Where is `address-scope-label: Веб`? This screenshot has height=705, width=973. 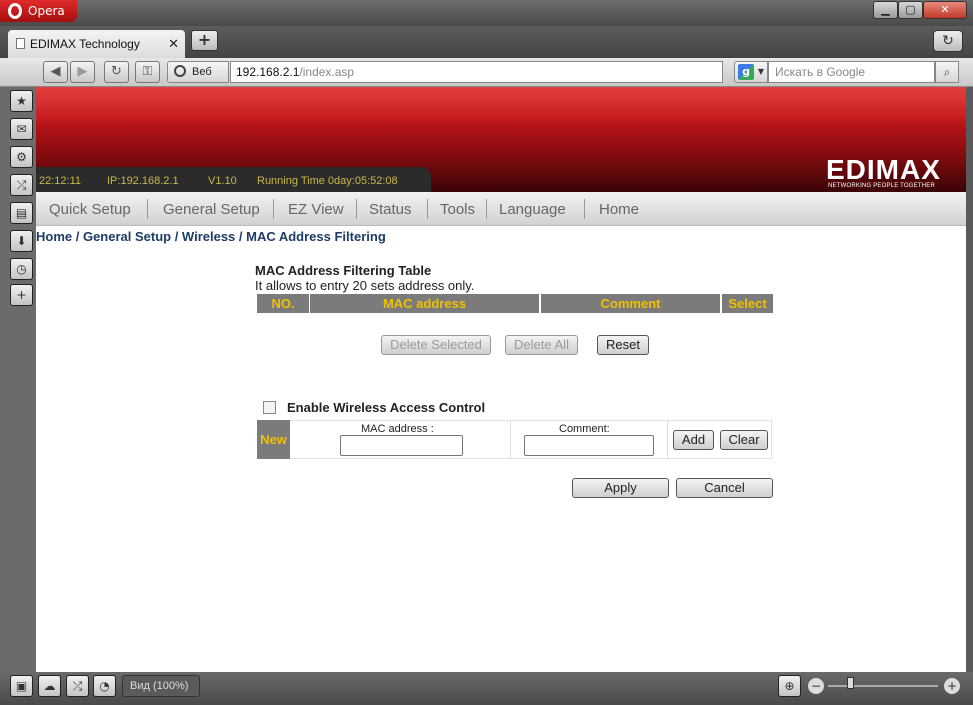
address-scope-label: Веб is located at coordinates (202, 72).